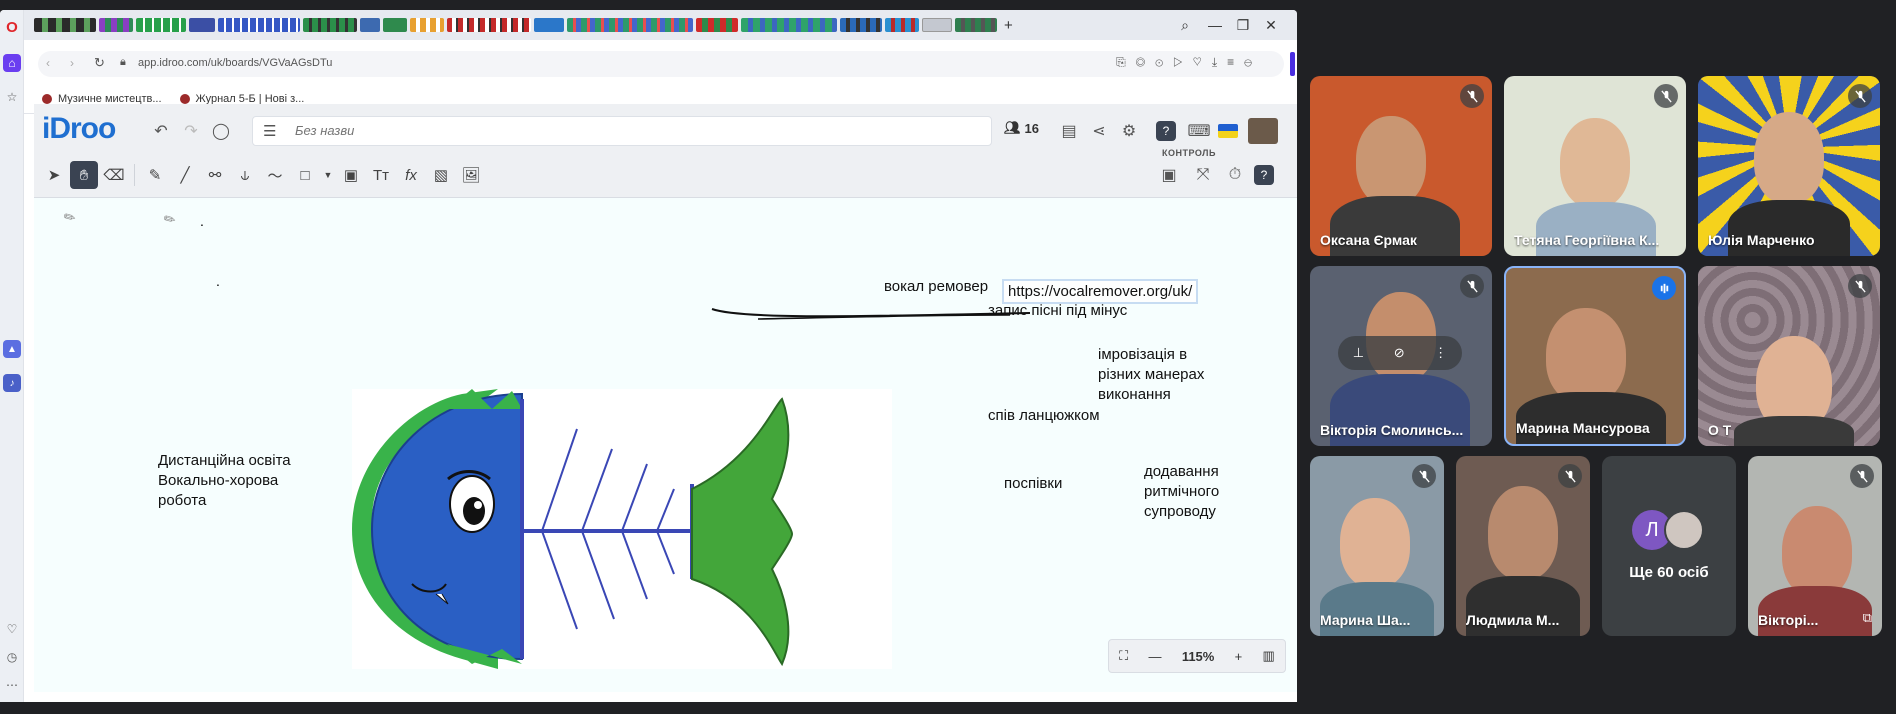 This screenshot has width=1896, height=714. I want to click on mute-icon: ⊘, so click(1399, 353).